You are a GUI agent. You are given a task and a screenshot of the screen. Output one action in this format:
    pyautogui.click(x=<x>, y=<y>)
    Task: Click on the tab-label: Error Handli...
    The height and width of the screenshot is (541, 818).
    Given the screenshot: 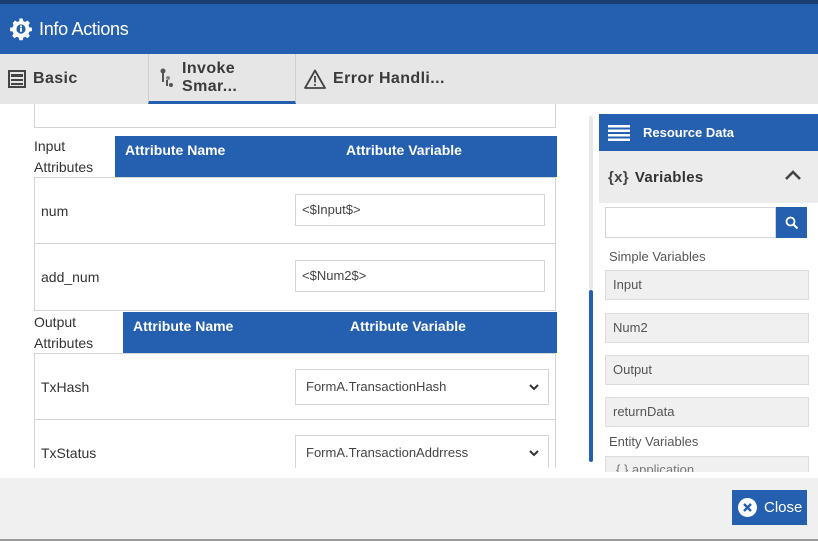 What is the action you would take?
    pyautogui.click(x=389, y=78)
    